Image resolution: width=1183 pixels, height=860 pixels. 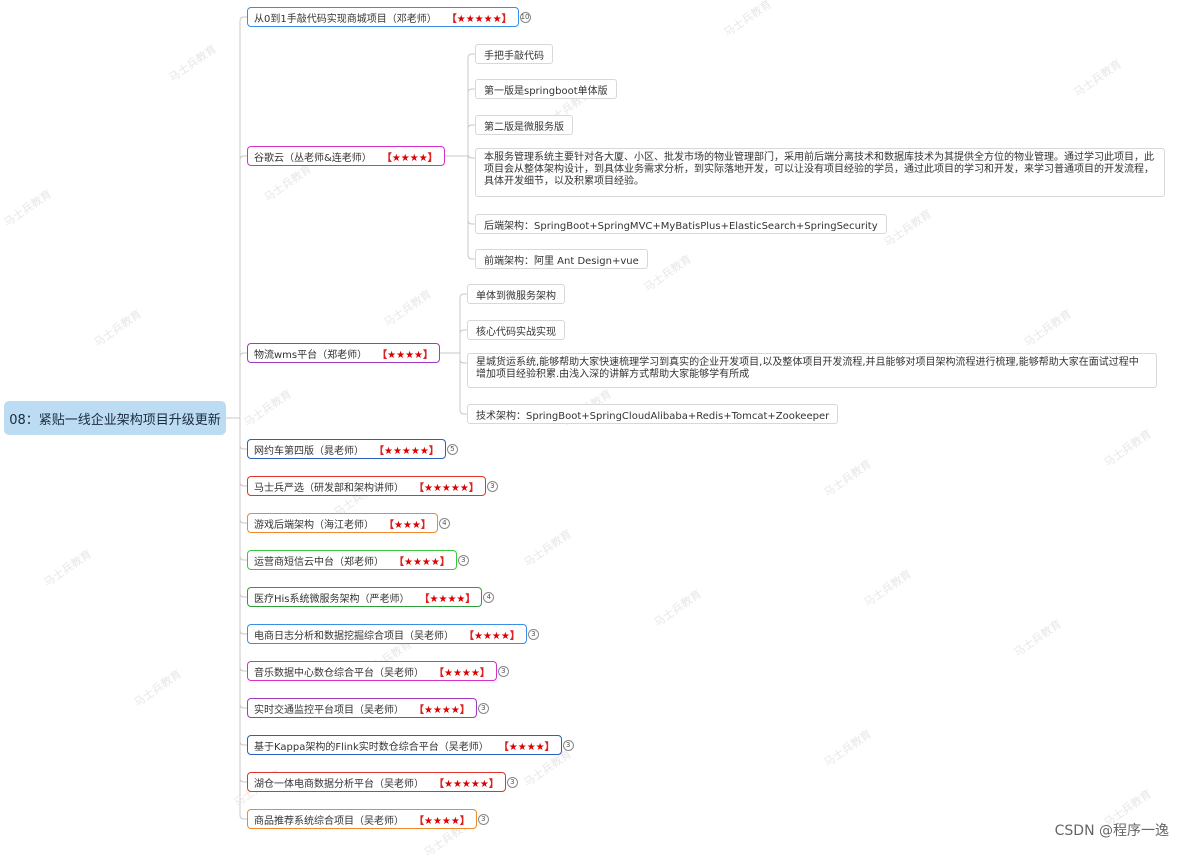 I want to click on branch-music-warehouse: 音乐数据中心数仓综合平台（吴老师） 【★★★★】, so click(x=372, y=671).